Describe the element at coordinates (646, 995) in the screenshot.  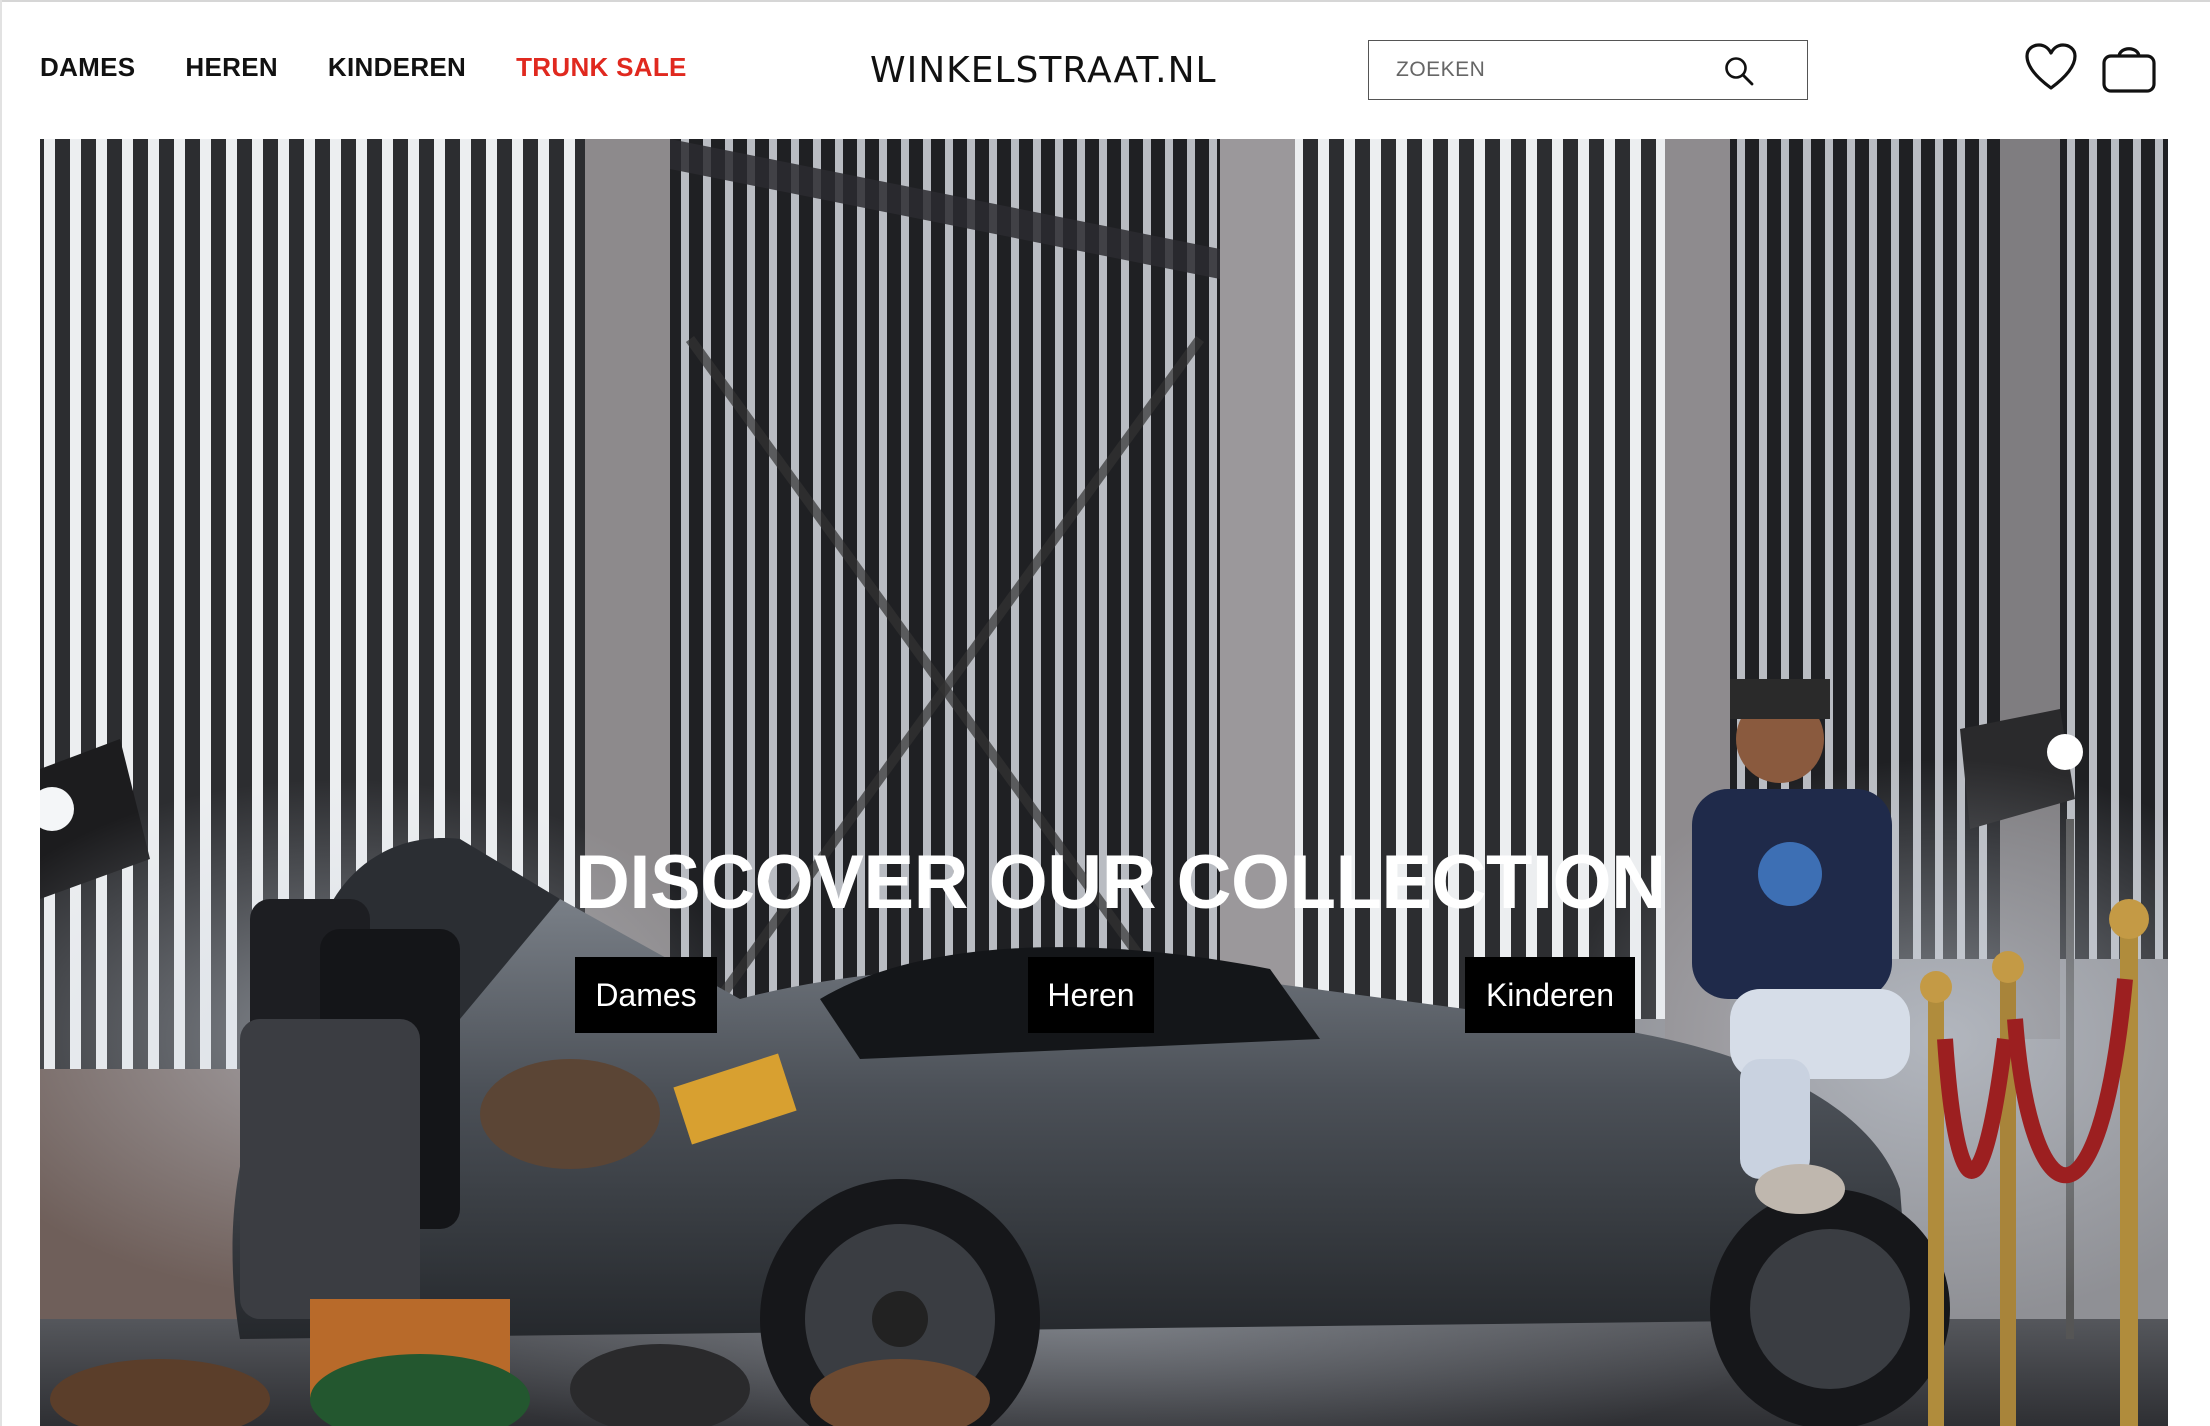
I see `hero-button-dames: Dames` at that location.